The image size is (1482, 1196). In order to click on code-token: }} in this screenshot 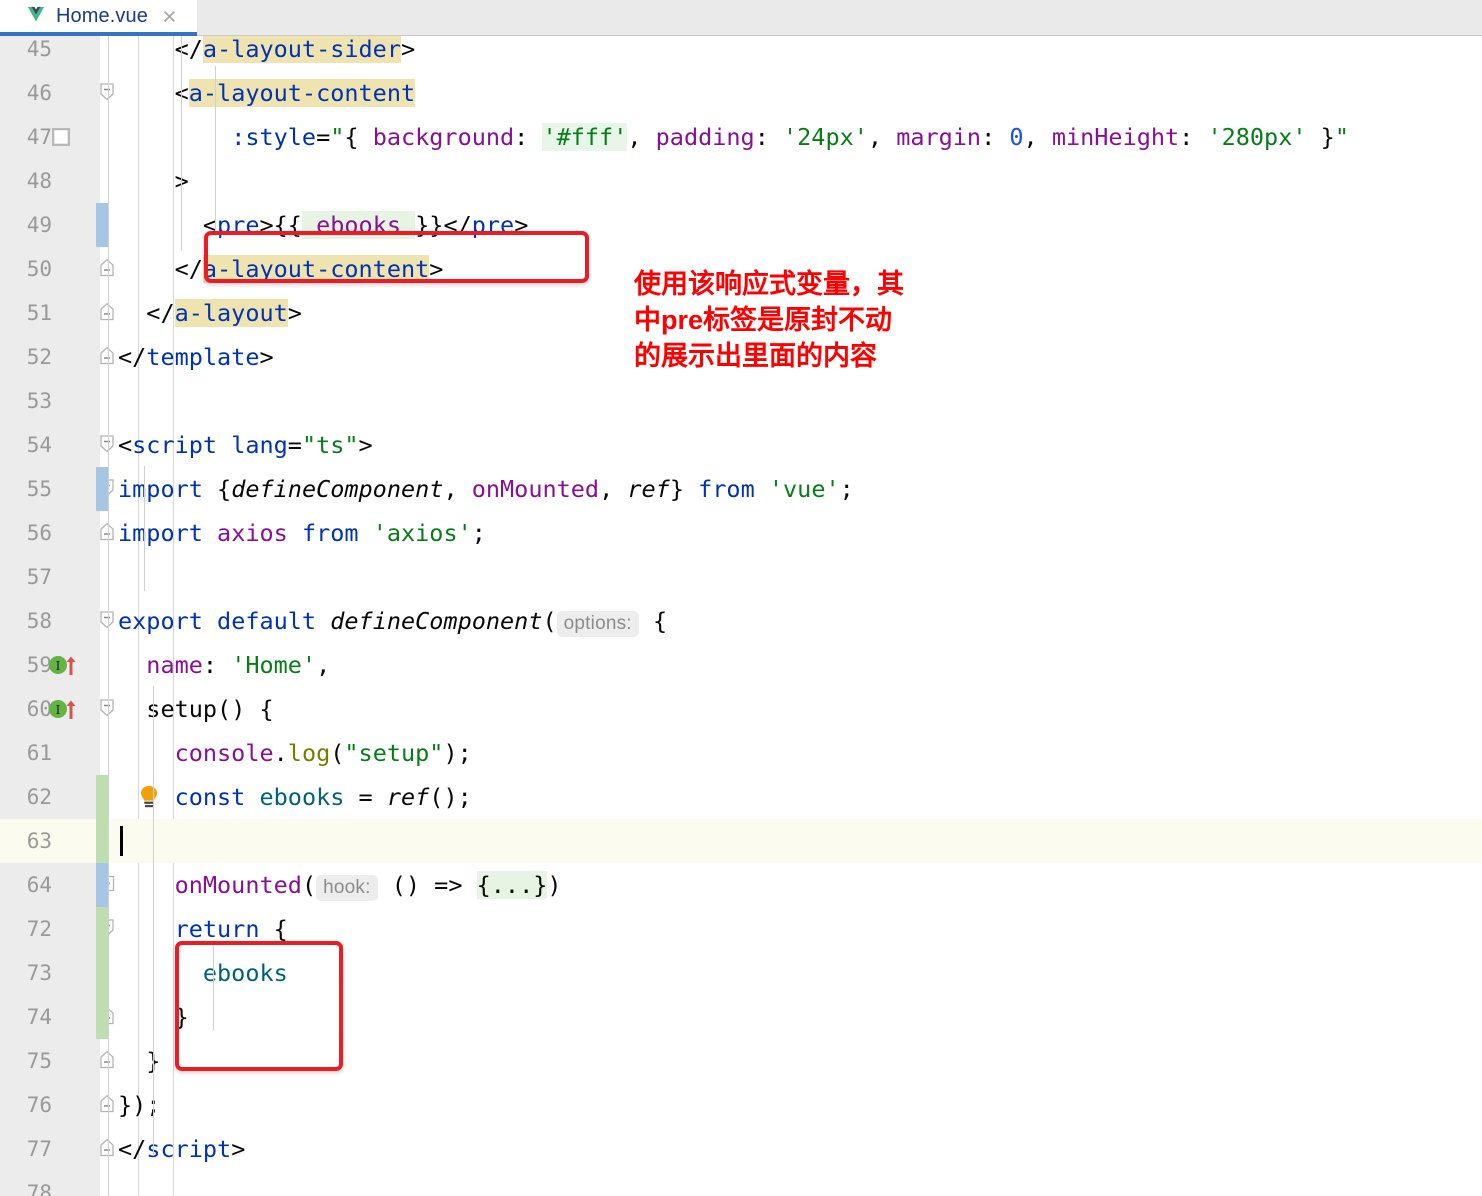, I will do `click(429, 225)`.